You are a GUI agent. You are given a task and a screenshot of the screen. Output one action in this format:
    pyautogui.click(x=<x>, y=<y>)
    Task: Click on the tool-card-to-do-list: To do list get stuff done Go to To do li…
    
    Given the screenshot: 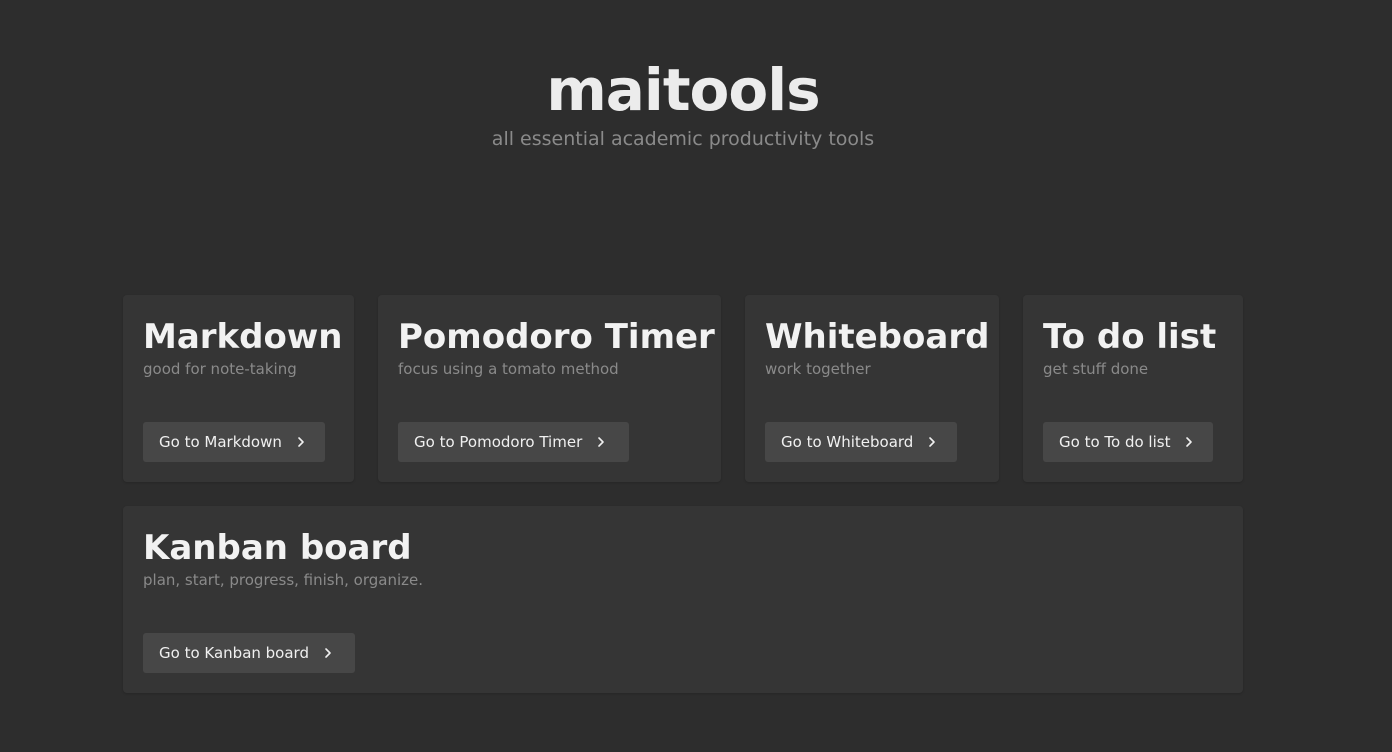 What is the action you would take?
    pyautogui.click(x=1133, y=388)
    